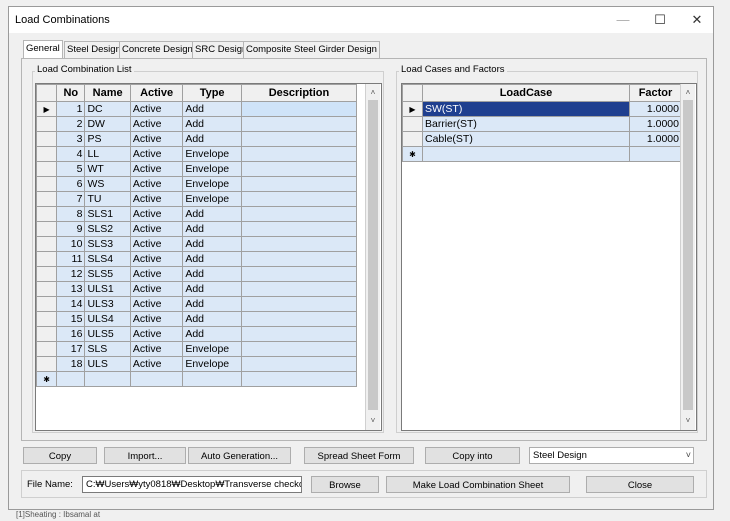 The height and width of the screenshot is (521, 730). Describe the element at coordinates (197, 214) in the screenshot. I see `combination-row: 8 SLS1 Active Add` at that location.